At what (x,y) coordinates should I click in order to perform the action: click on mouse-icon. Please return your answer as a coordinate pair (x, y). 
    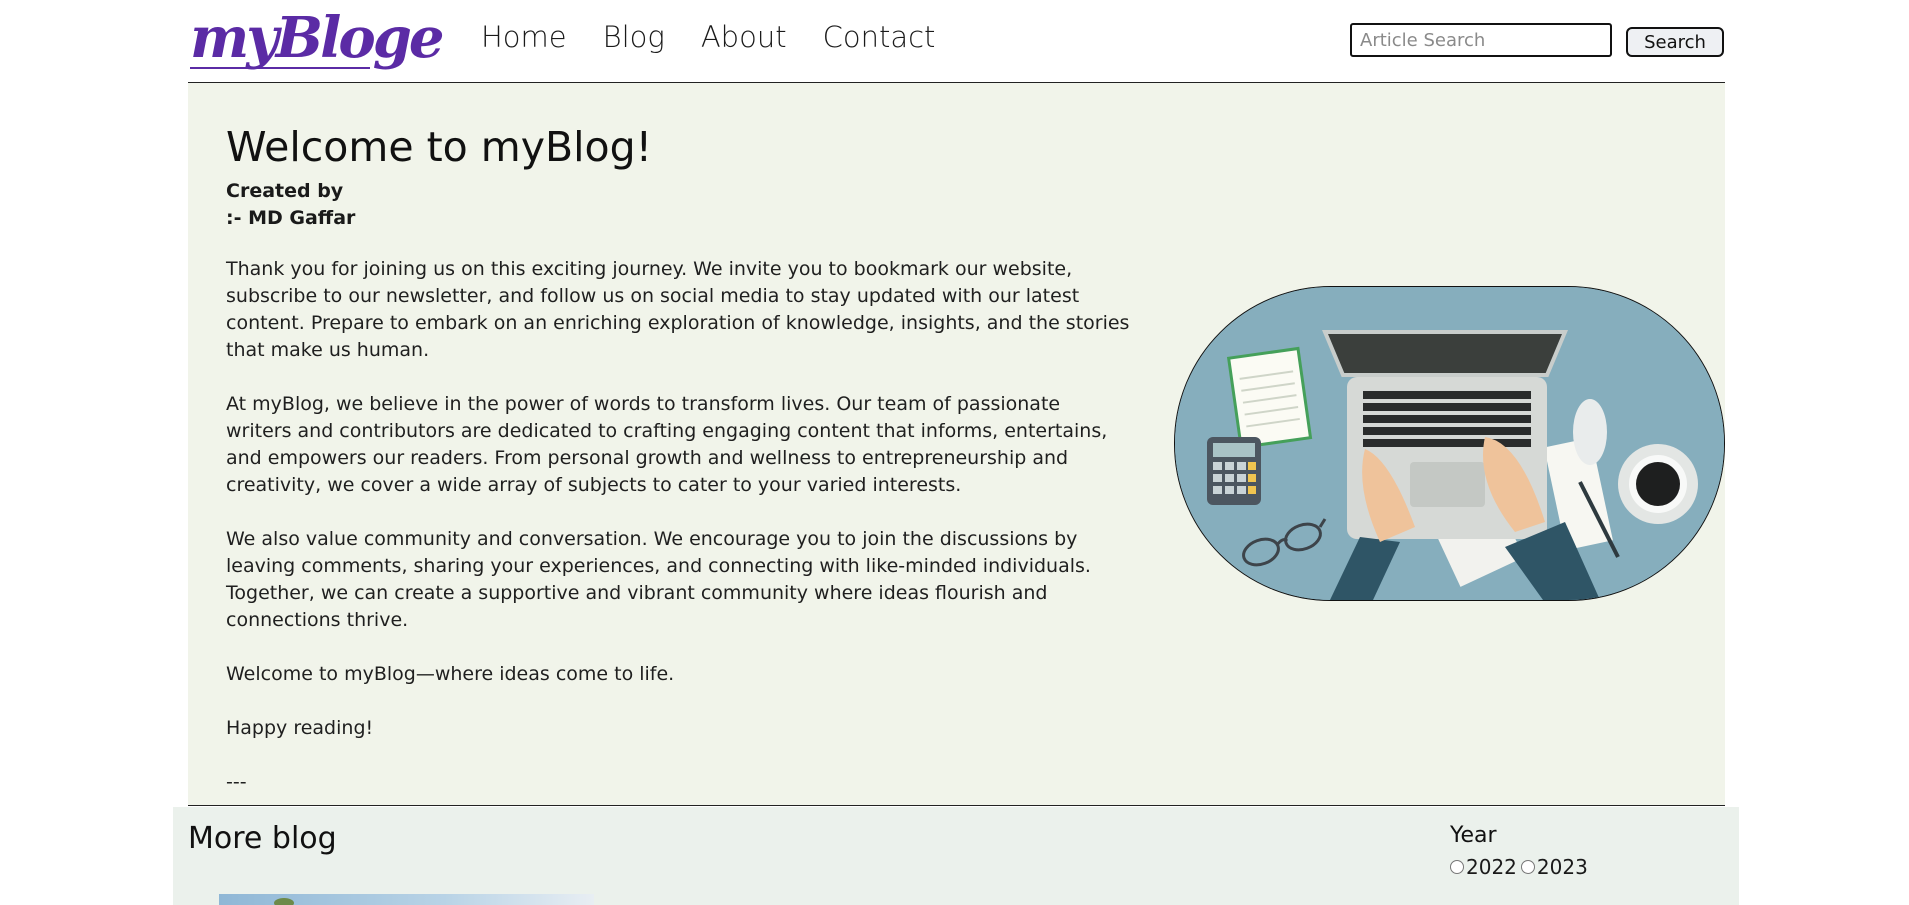
    Looking at the image, I should click on (1590, 432).